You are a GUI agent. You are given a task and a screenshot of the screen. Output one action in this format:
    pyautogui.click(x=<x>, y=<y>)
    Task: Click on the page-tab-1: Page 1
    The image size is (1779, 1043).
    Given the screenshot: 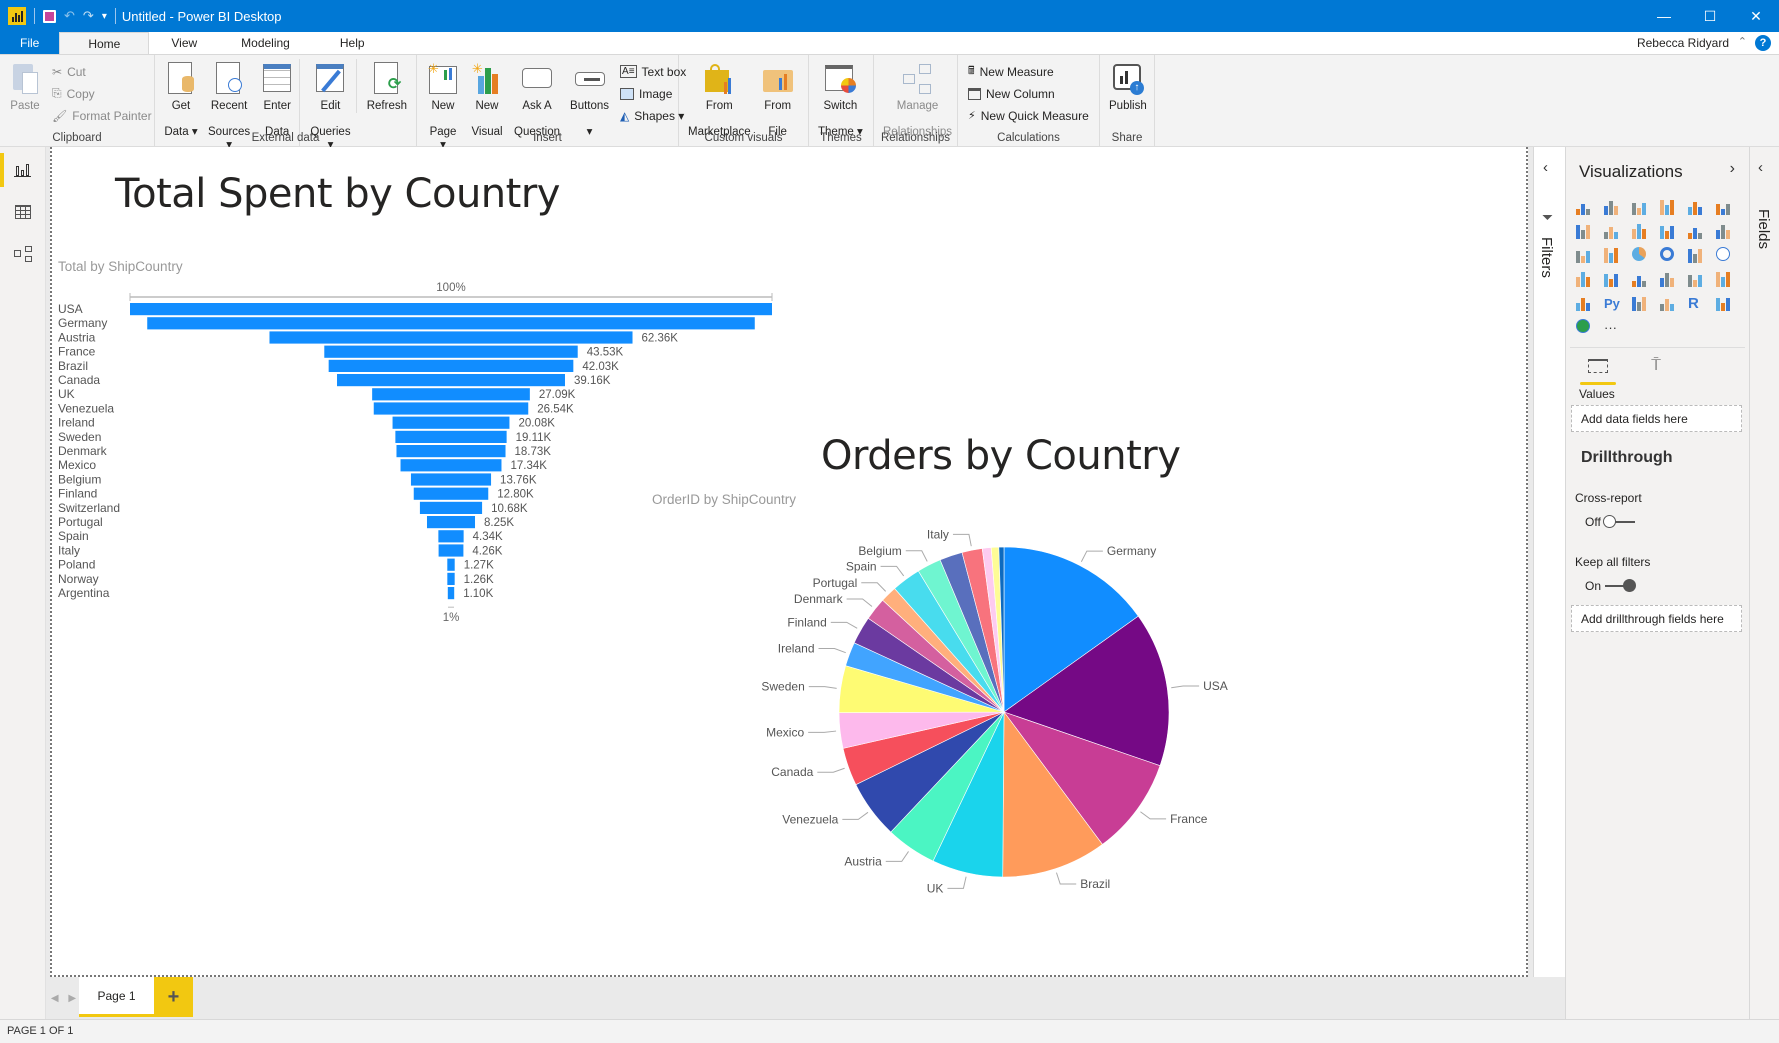 What is the action you would take?
    pyautogui.click(x=116, y=997)
    